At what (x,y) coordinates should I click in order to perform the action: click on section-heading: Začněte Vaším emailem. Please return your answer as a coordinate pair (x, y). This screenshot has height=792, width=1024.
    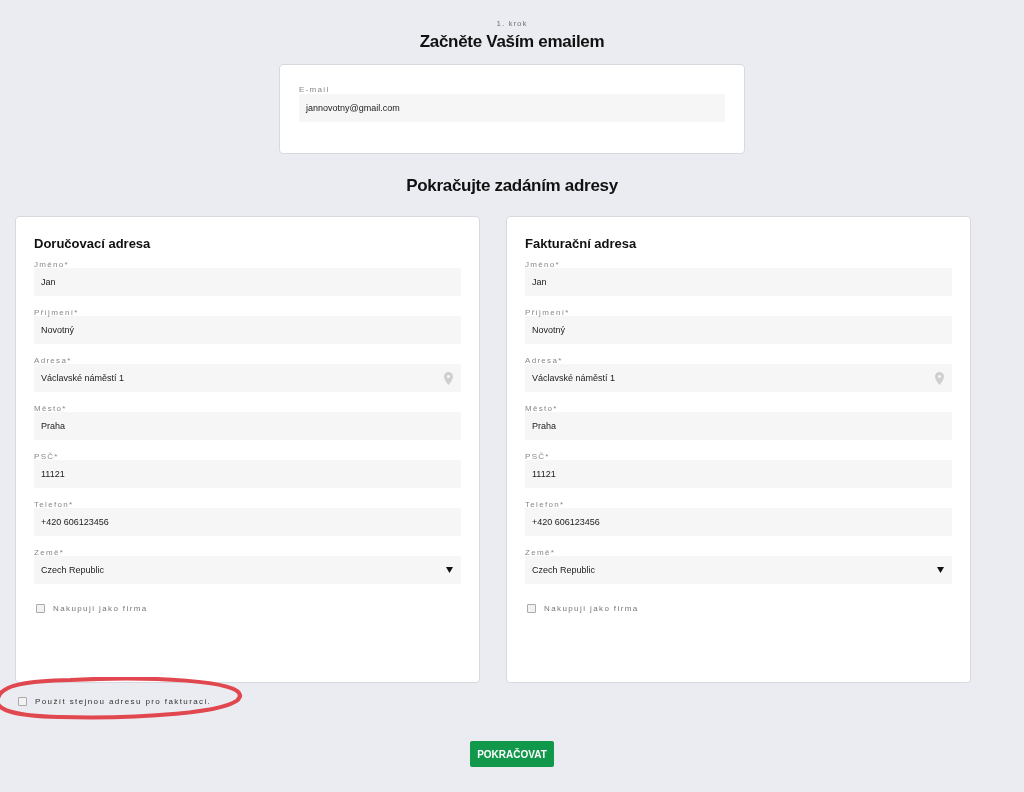
    Looking at the image, I should click on (512, 42).